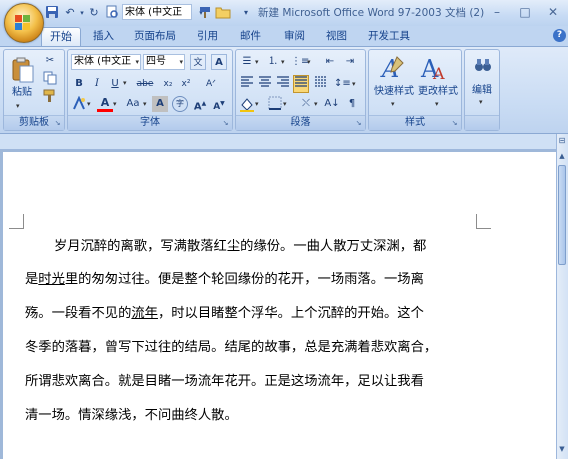  Describe the element at coordinates (290, 313) in the screenshot. I see `text-run: ，时以目睹整个浮华。上个沉醉的开始。这个` at that location.